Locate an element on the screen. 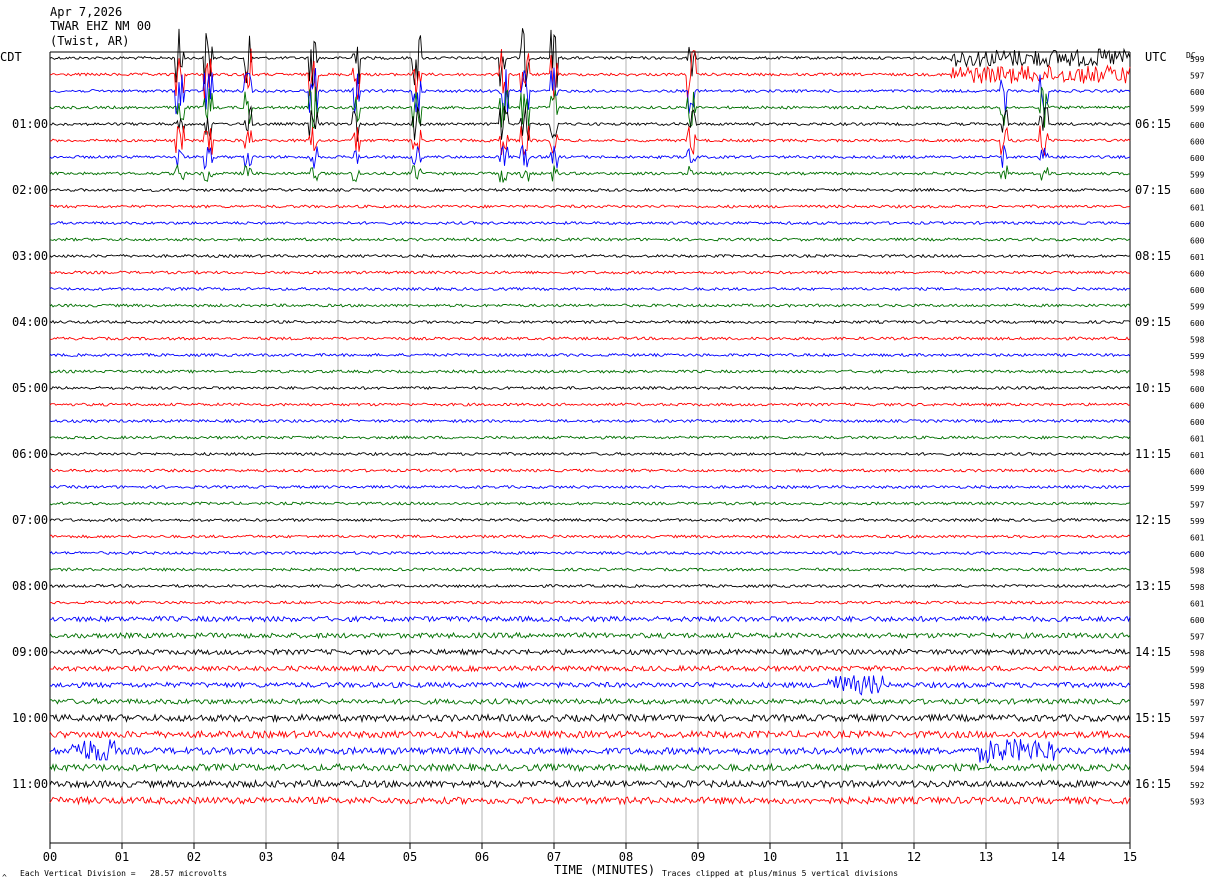 This screenshot has width=1210, height=886. x-axis-title: TIME (MINUTES) is located at coordinates (604, 870).